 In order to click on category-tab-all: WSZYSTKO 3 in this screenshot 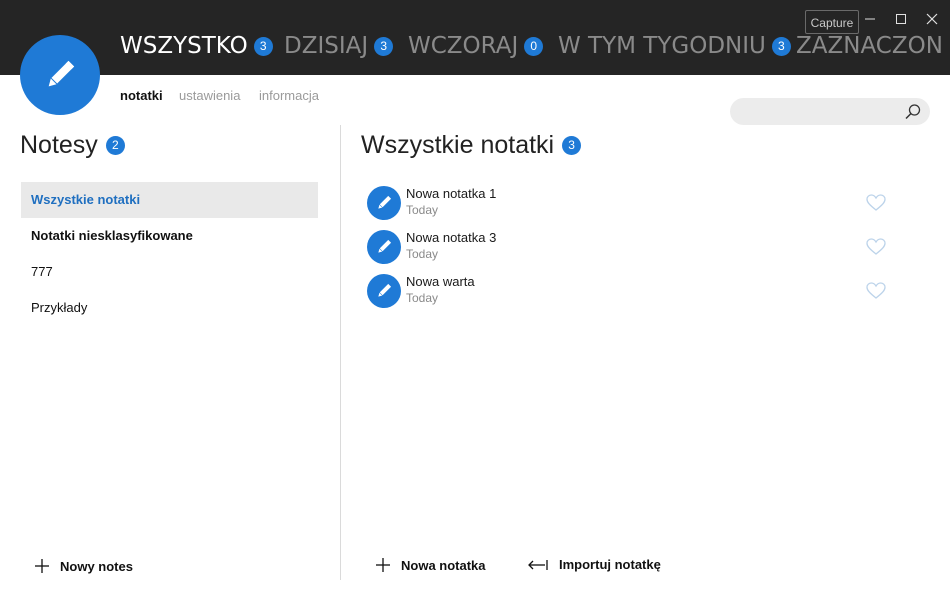, I will do `click(196, 46)`.